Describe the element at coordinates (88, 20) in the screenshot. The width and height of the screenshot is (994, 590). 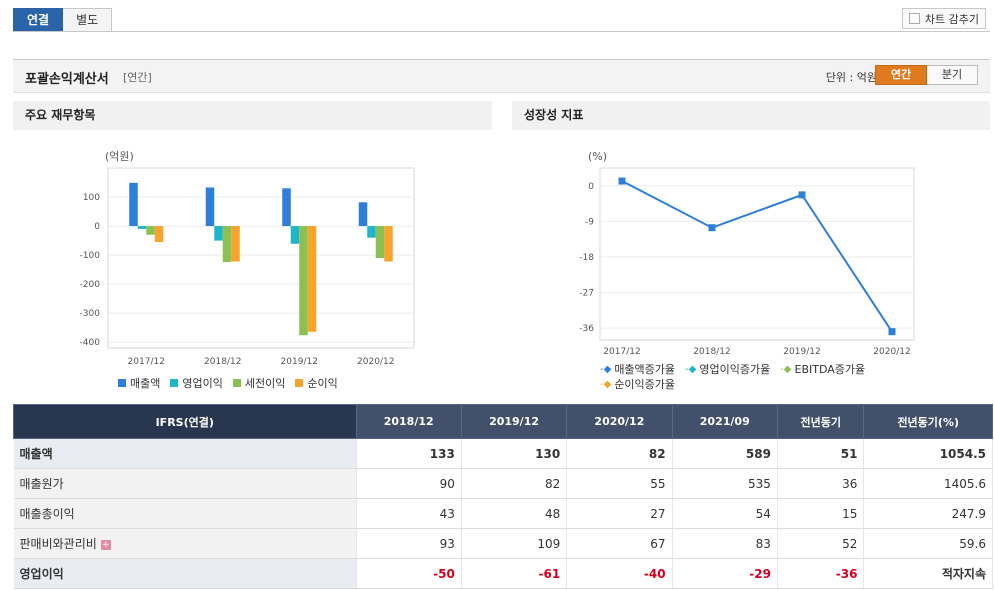
I see `tab-separate: 별도` at that location.